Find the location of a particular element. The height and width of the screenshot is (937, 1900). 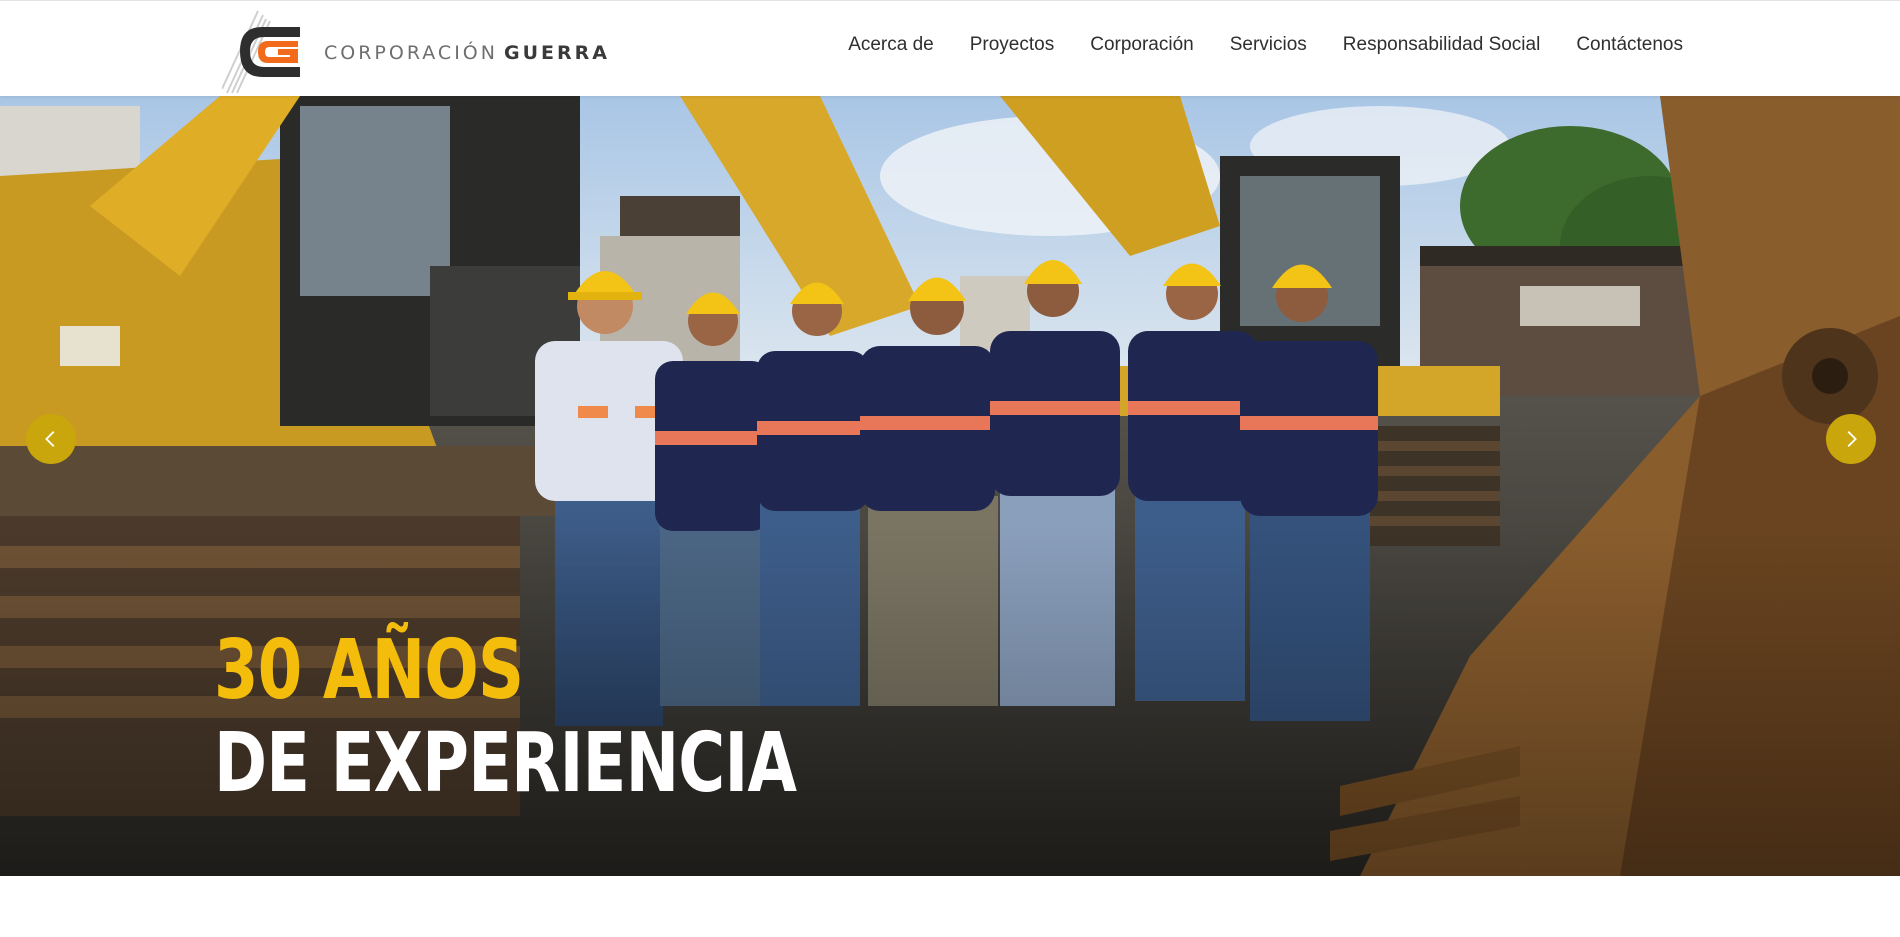

nav-item-contactenos: Contáctenos is located at coordinates (1629, 45).